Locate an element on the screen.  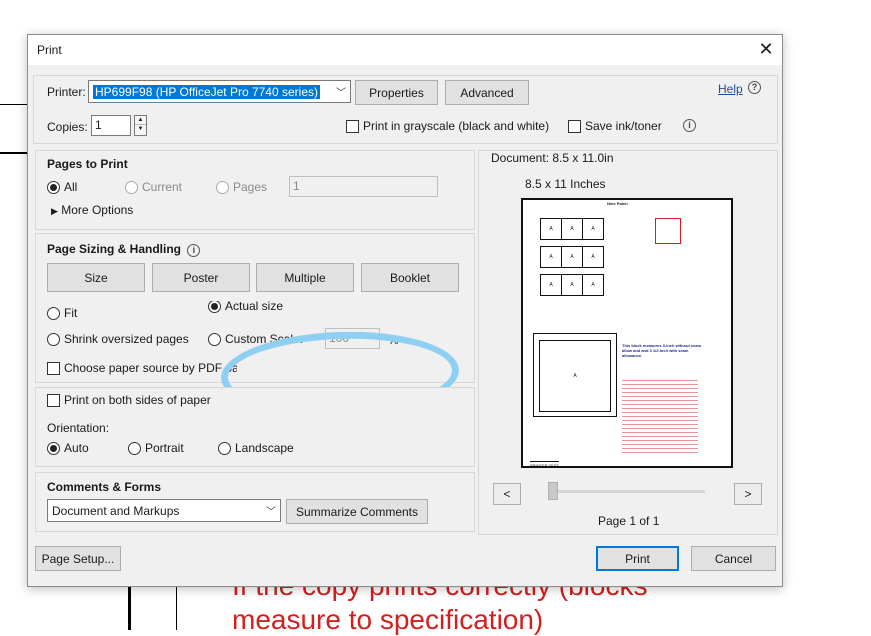
print-button: Print is located at coordinates (637, 558).